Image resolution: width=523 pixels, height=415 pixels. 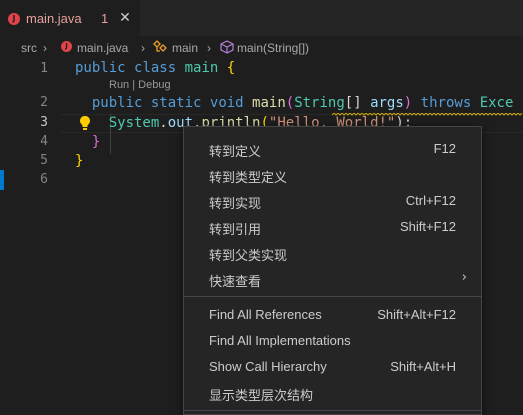 What do you see at coordinates (261, 18) in the screenshot?
I see `editor-tab-bar: J main.java 1 ✕` at bounding box center [261, 18].